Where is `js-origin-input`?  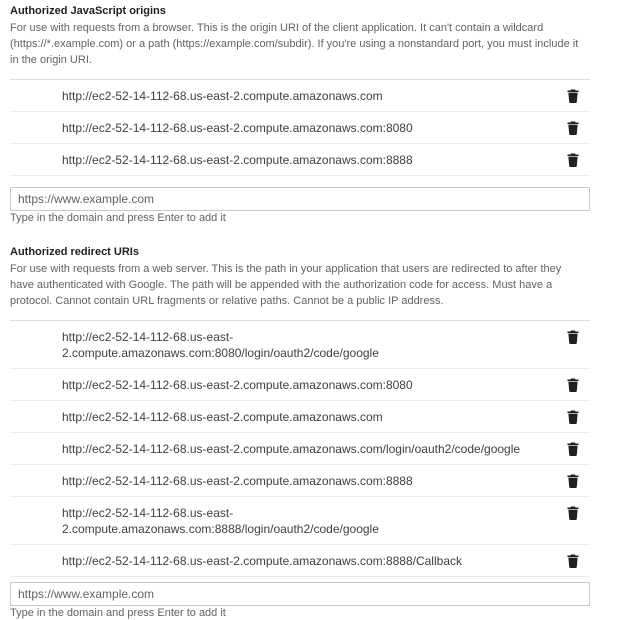 js-origin-input is located at coordinates (300, 199).